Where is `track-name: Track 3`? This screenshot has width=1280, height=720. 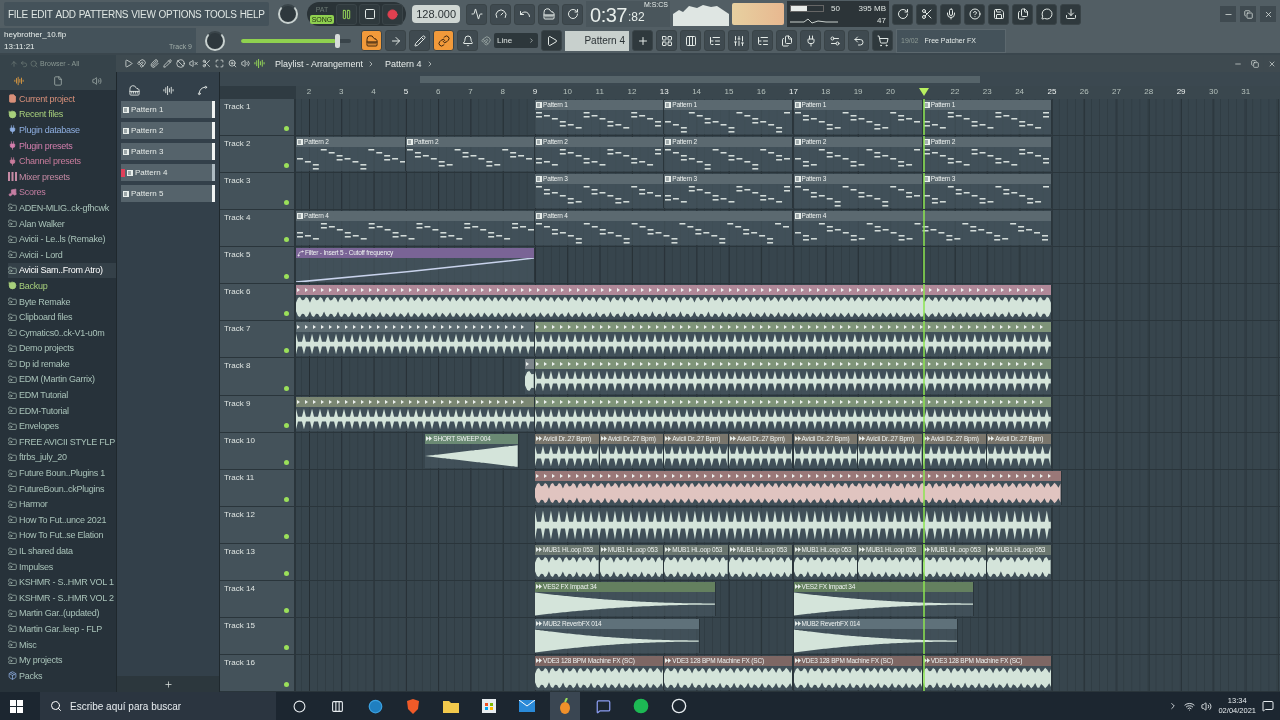
track-name: Track 3 is located at coordinates (237, 181).